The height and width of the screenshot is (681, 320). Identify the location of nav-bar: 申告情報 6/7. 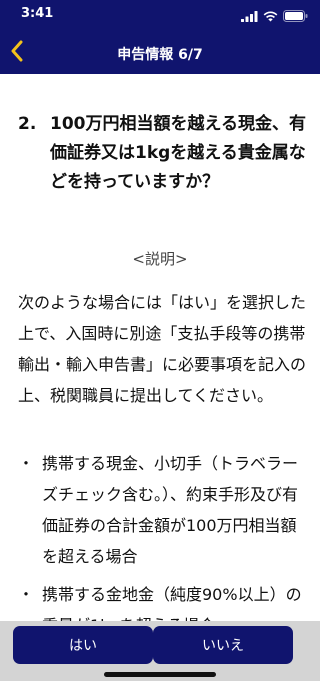
(160, 53).